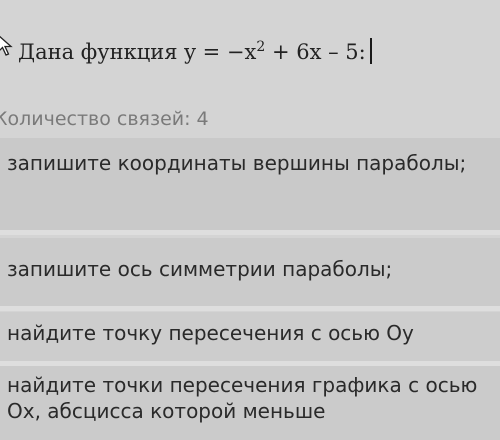 The height and width of the screenshot is (440, 500). I want to click on list-item-label: найдите точку пересечения с осью Оу, so click(210, 333).